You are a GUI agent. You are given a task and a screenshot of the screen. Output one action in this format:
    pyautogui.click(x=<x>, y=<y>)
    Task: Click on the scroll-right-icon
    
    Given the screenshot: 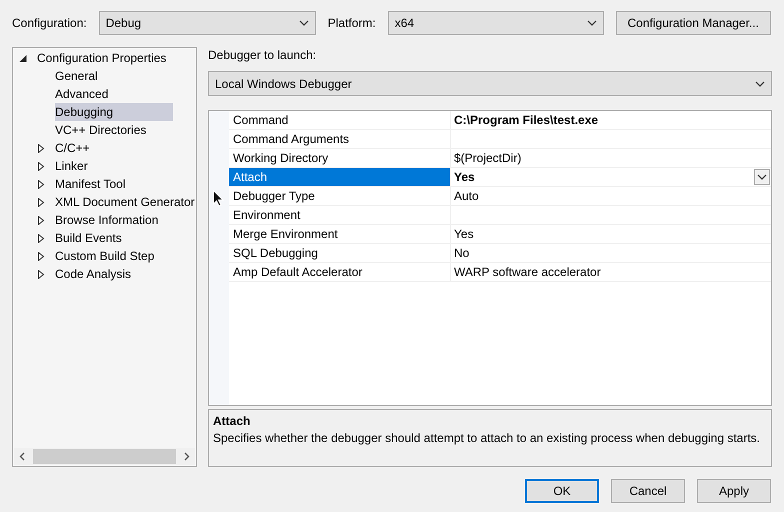 What is the action you would take?
    pyautogui.click(x=187, y=456)
    